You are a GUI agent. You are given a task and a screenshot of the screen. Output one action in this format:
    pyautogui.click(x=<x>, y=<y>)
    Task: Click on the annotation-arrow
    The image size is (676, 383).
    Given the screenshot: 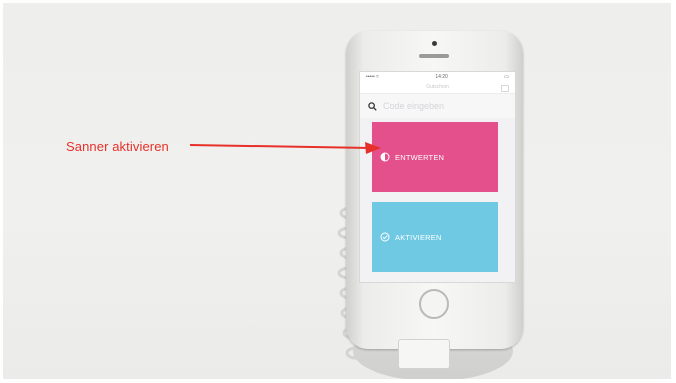 What is the action you would take?
    pyautogui.click(x=285, y=148)
    